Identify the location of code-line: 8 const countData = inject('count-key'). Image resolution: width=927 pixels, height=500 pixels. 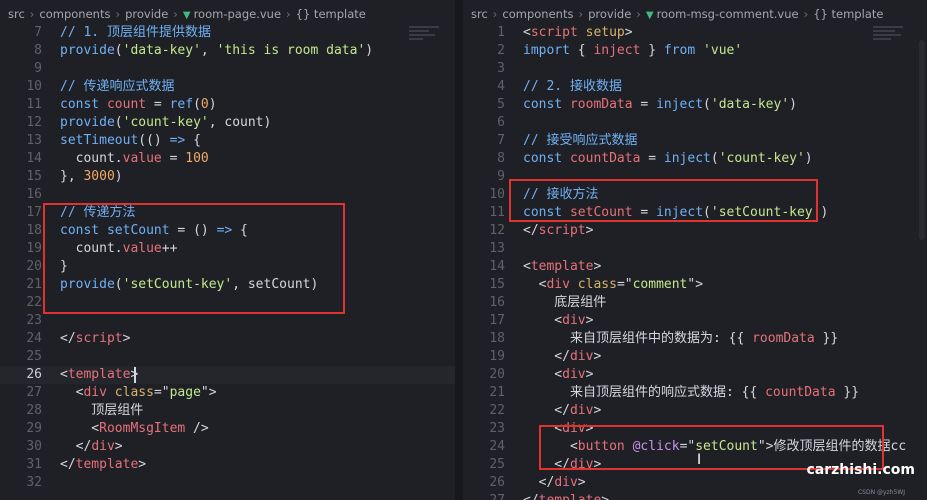
(695, 159).